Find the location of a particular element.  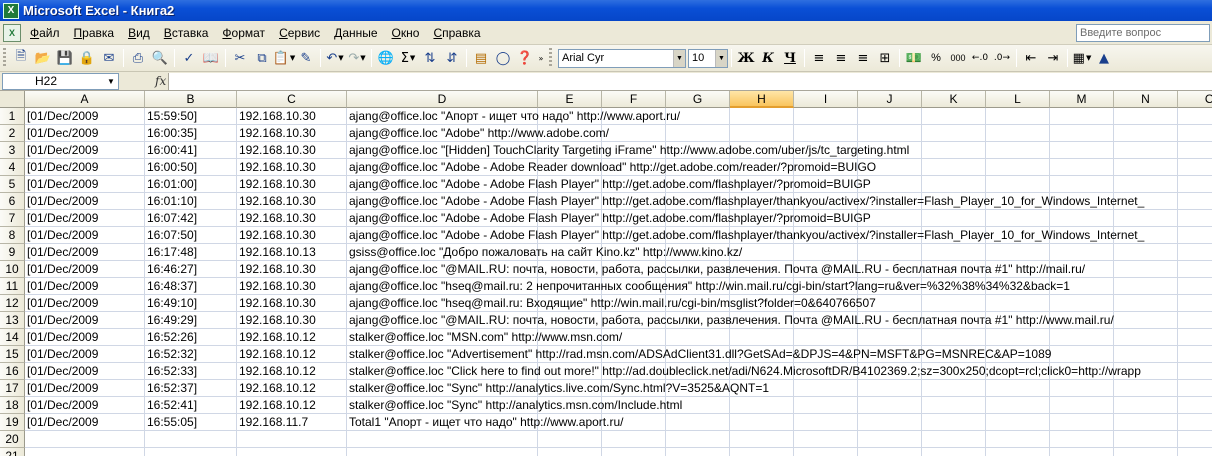

email-icon: ✉ is located at coordinates (109, 58).